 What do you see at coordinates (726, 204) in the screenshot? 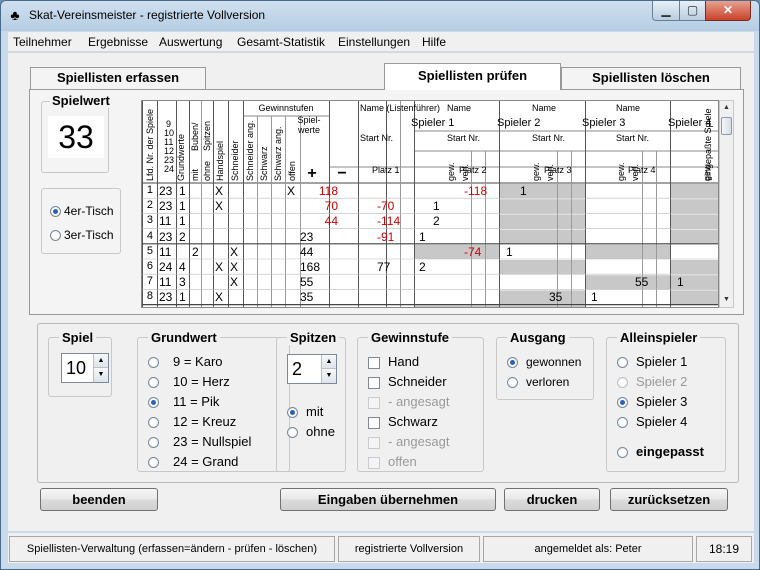
I see `grid-vertical-scrollbar: ▲ ▼` at bounding box center [726, 204].